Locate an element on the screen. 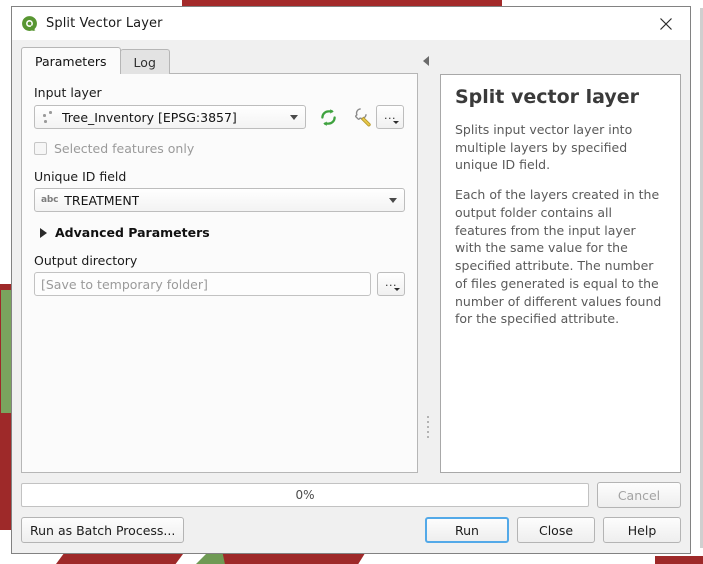 This screenshot has width=703, height=564. iterate-refresh-icon is located at coordinates (328, 117).